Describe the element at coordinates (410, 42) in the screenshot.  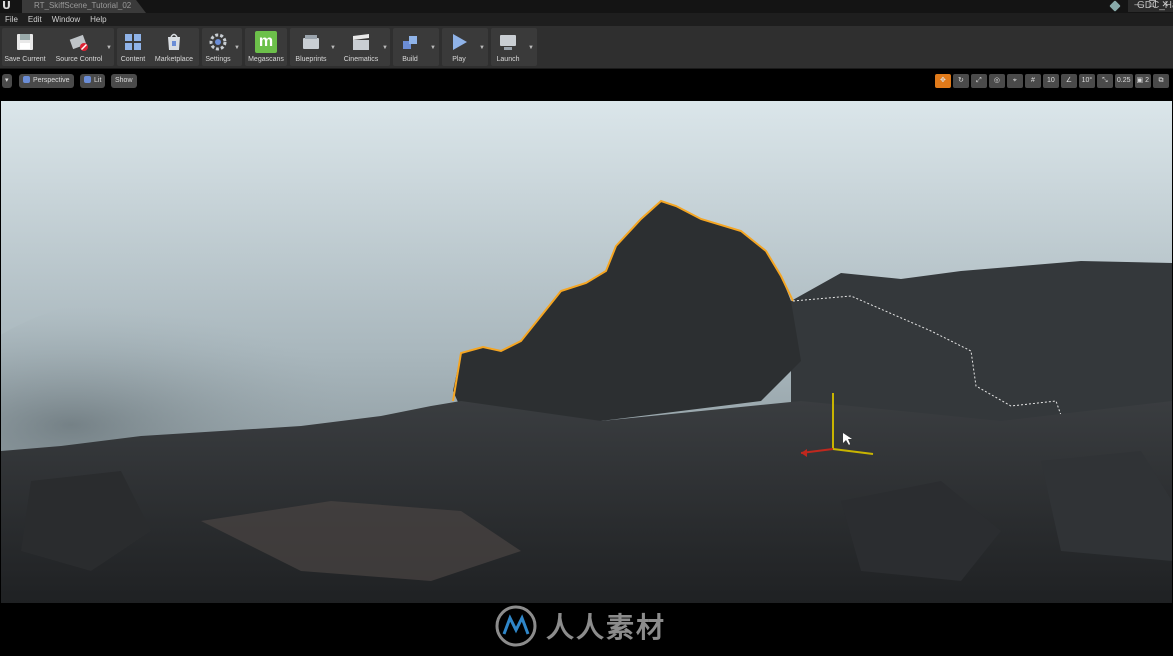
I see `build-cubes-icon` at that location.